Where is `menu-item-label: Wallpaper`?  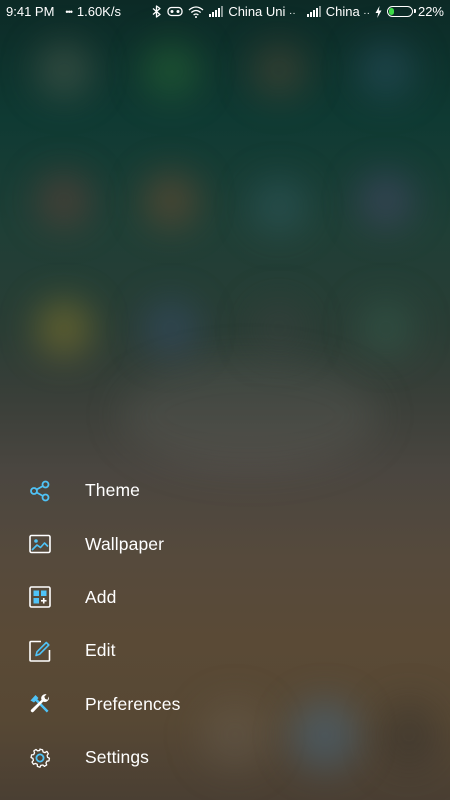
menu-item-label: Wallpaper is located at coordinates (125, 543).